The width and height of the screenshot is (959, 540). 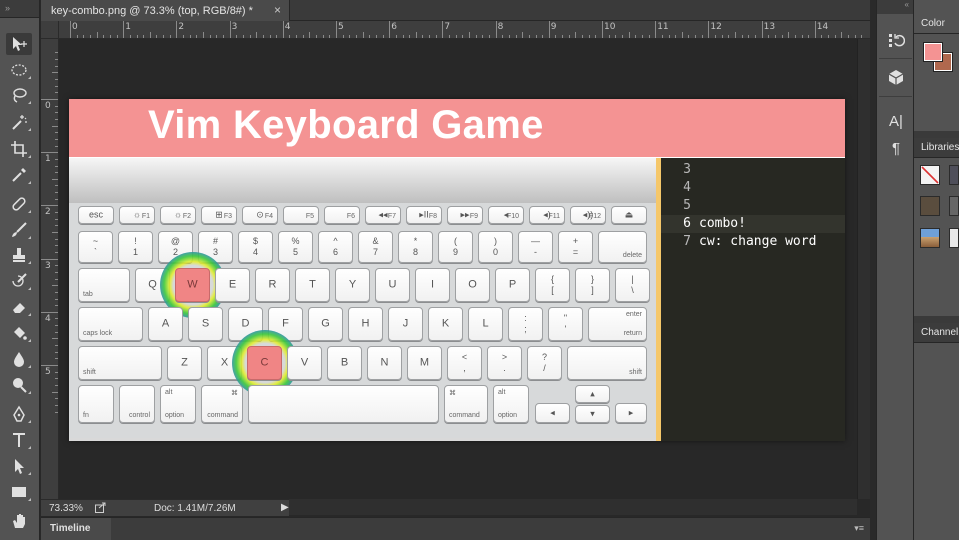 What do you see at coordinates (936, 24) in the screenshot?
I see `color-panel-tab: Color` at bounding box center [936, 24].